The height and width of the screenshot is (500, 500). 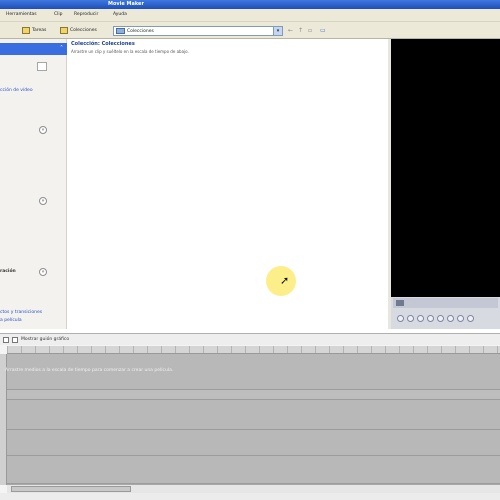 What do you see at coordinates (198, 31) in the screenshot?
I see `collection-selector: Colecciones ▾` at bounding box center [198, 31].